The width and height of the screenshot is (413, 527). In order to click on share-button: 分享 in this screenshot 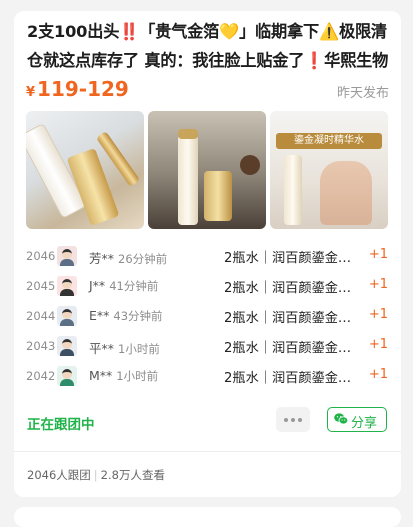, I will do `click(357, 419)`.